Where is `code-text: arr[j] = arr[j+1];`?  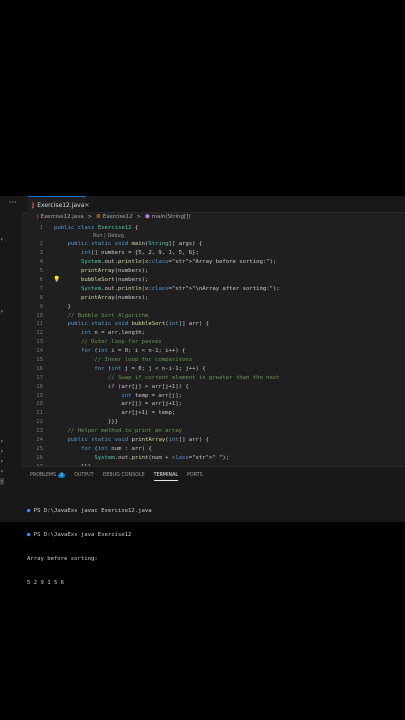 code-text: arr[j] = arr[j+1]; is located at coordinates (118, 404).